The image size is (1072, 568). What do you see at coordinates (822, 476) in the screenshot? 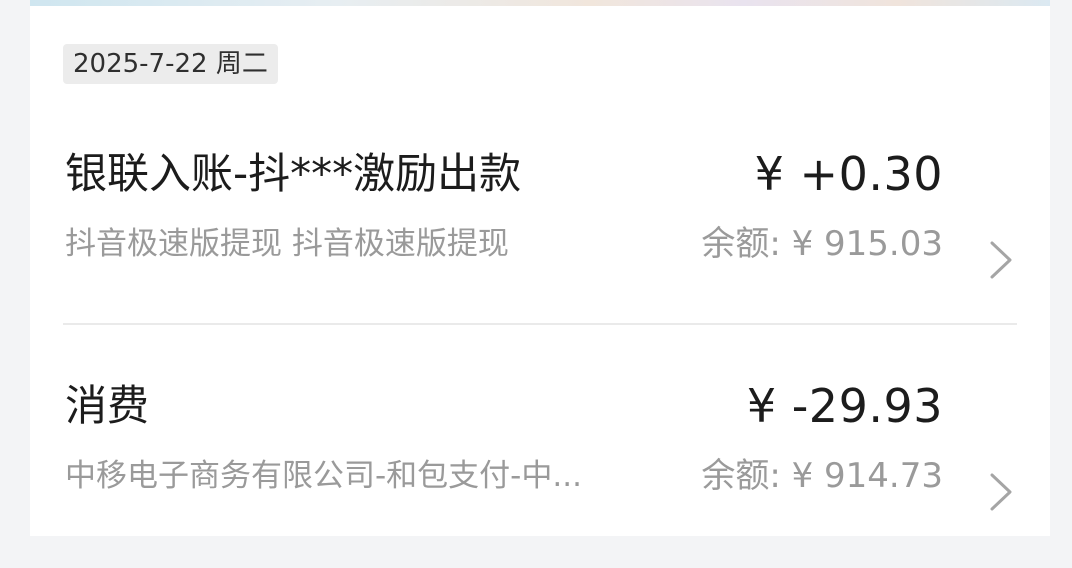
I see `transaction-balance: 余额: ¥ 914.73` at bounding box center [822, 476].